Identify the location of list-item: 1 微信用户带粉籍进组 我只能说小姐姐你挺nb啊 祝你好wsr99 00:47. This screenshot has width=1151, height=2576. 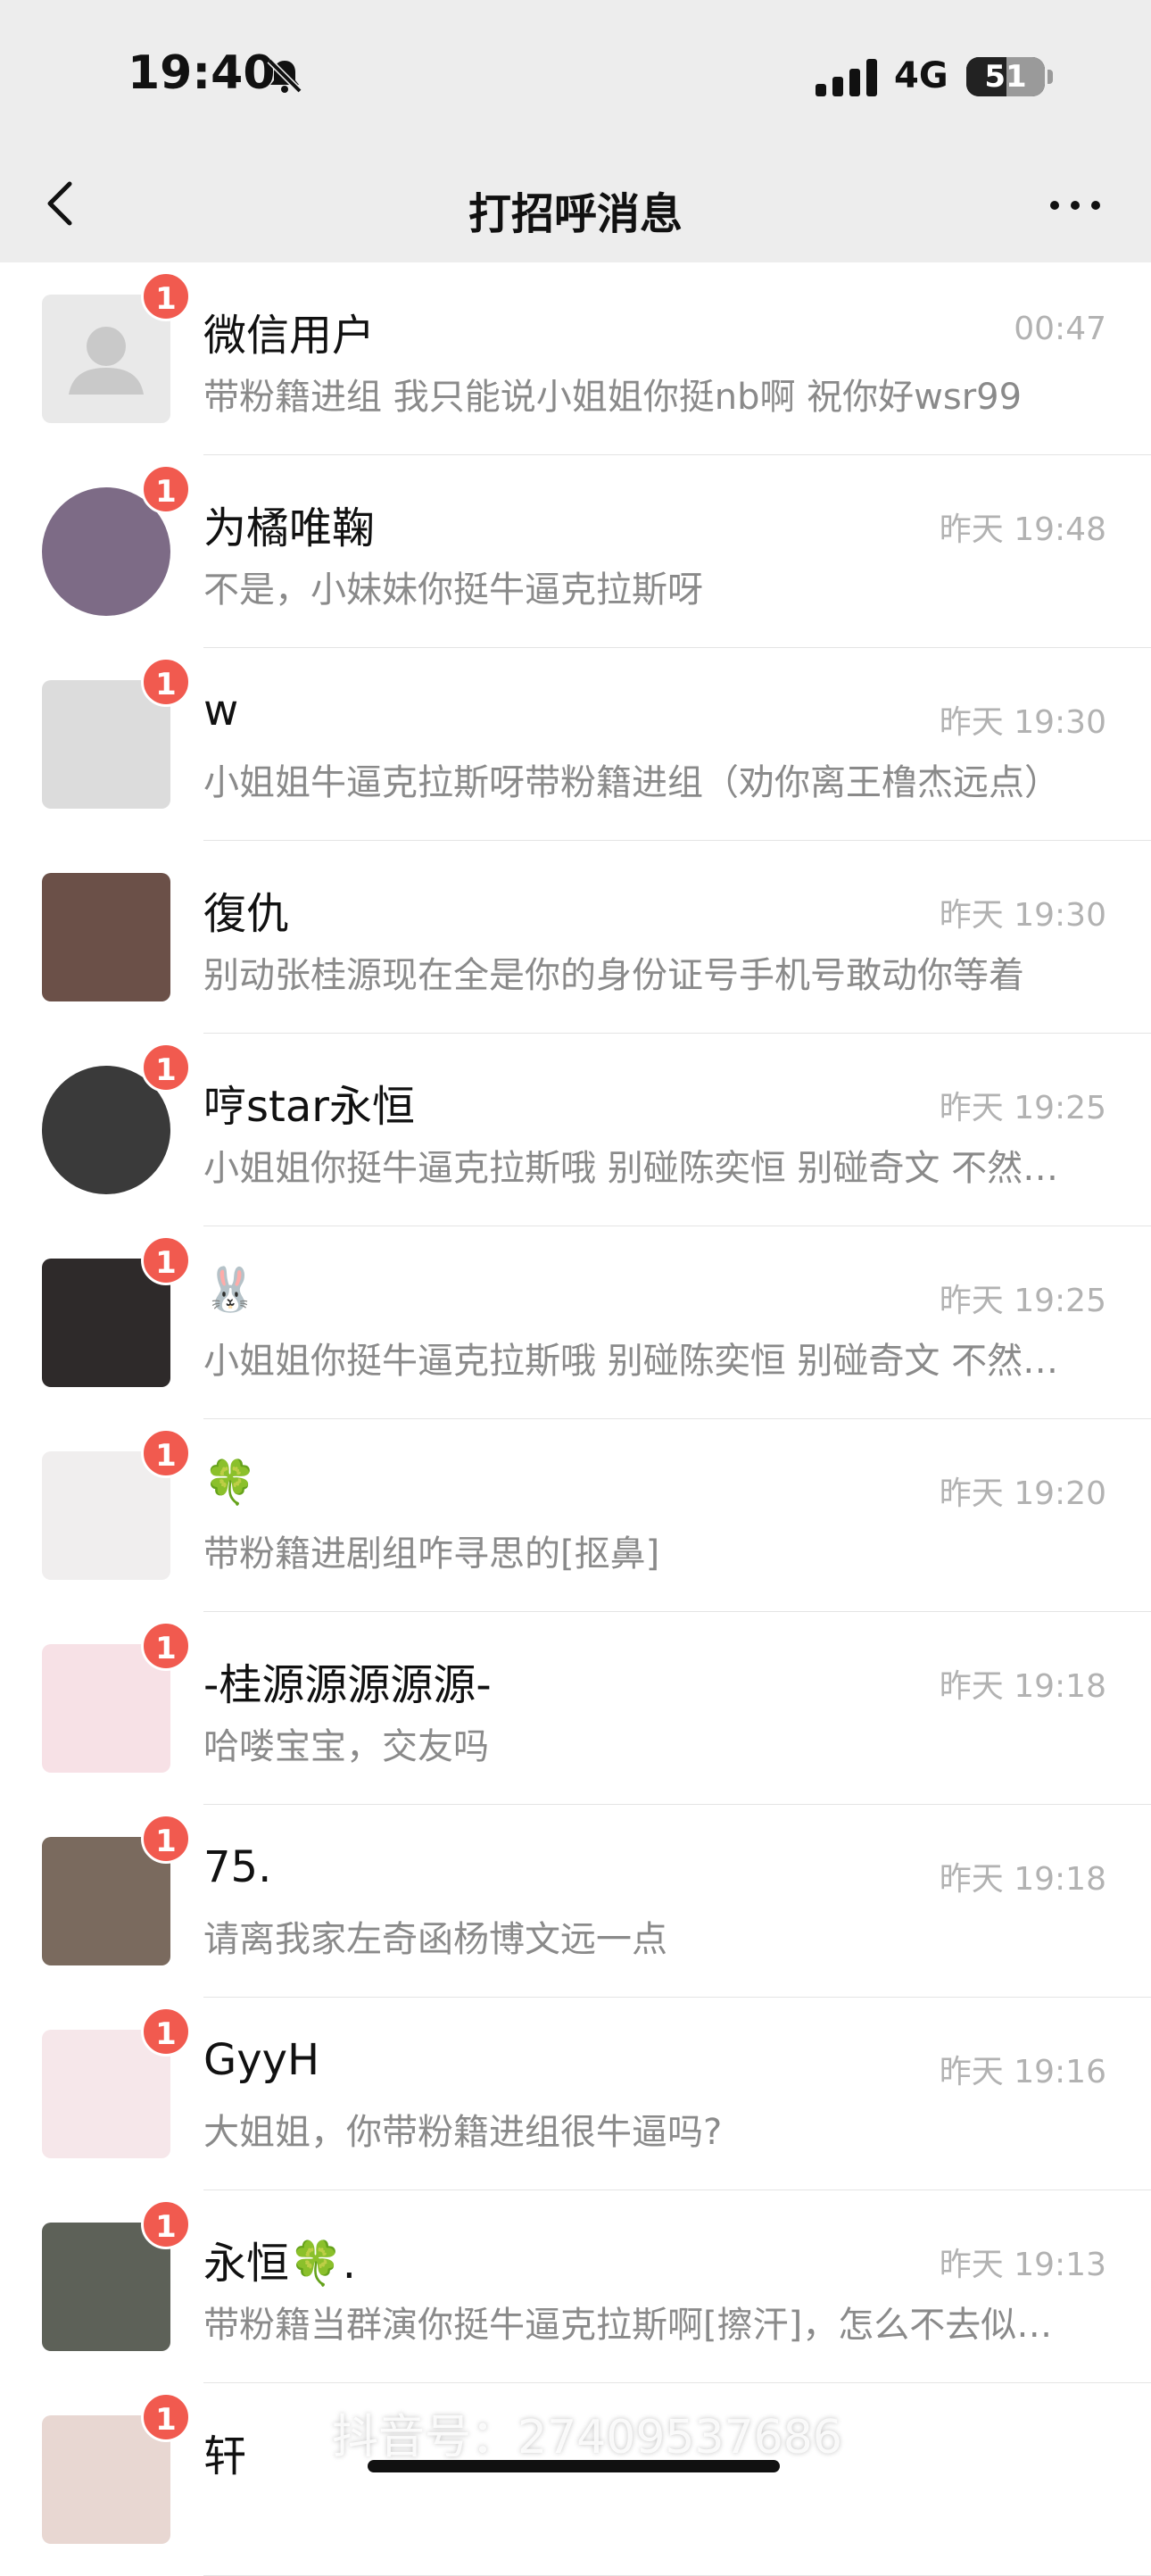
(575, 358).